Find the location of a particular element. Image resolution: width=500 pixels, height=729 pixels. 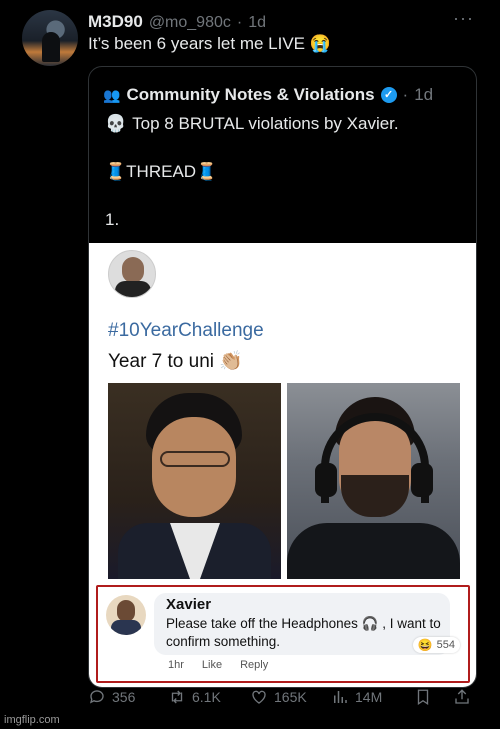

community-icon: 👥 is located at coordinates (112, 94).